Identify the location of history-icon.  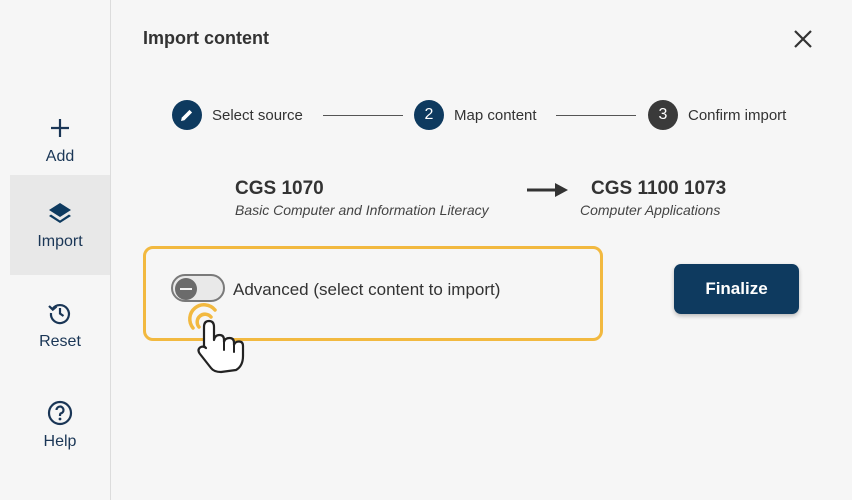
(60, 313).